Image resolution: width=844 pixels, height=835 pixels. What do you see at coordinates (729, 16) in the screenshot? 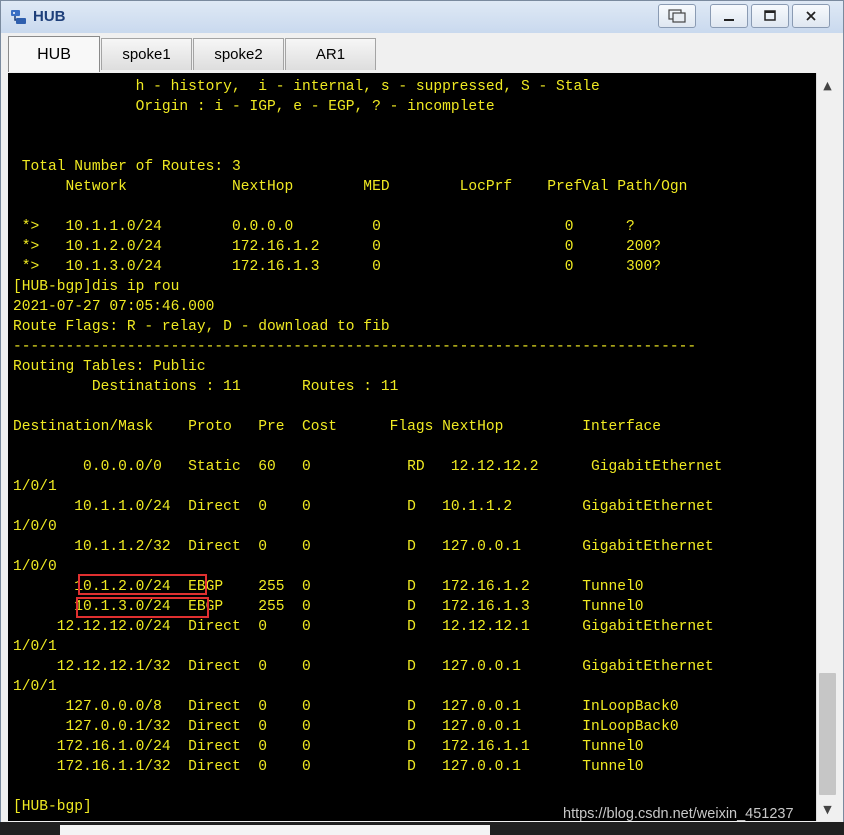
I see `minimize-button` at bounding box center [729, 16].